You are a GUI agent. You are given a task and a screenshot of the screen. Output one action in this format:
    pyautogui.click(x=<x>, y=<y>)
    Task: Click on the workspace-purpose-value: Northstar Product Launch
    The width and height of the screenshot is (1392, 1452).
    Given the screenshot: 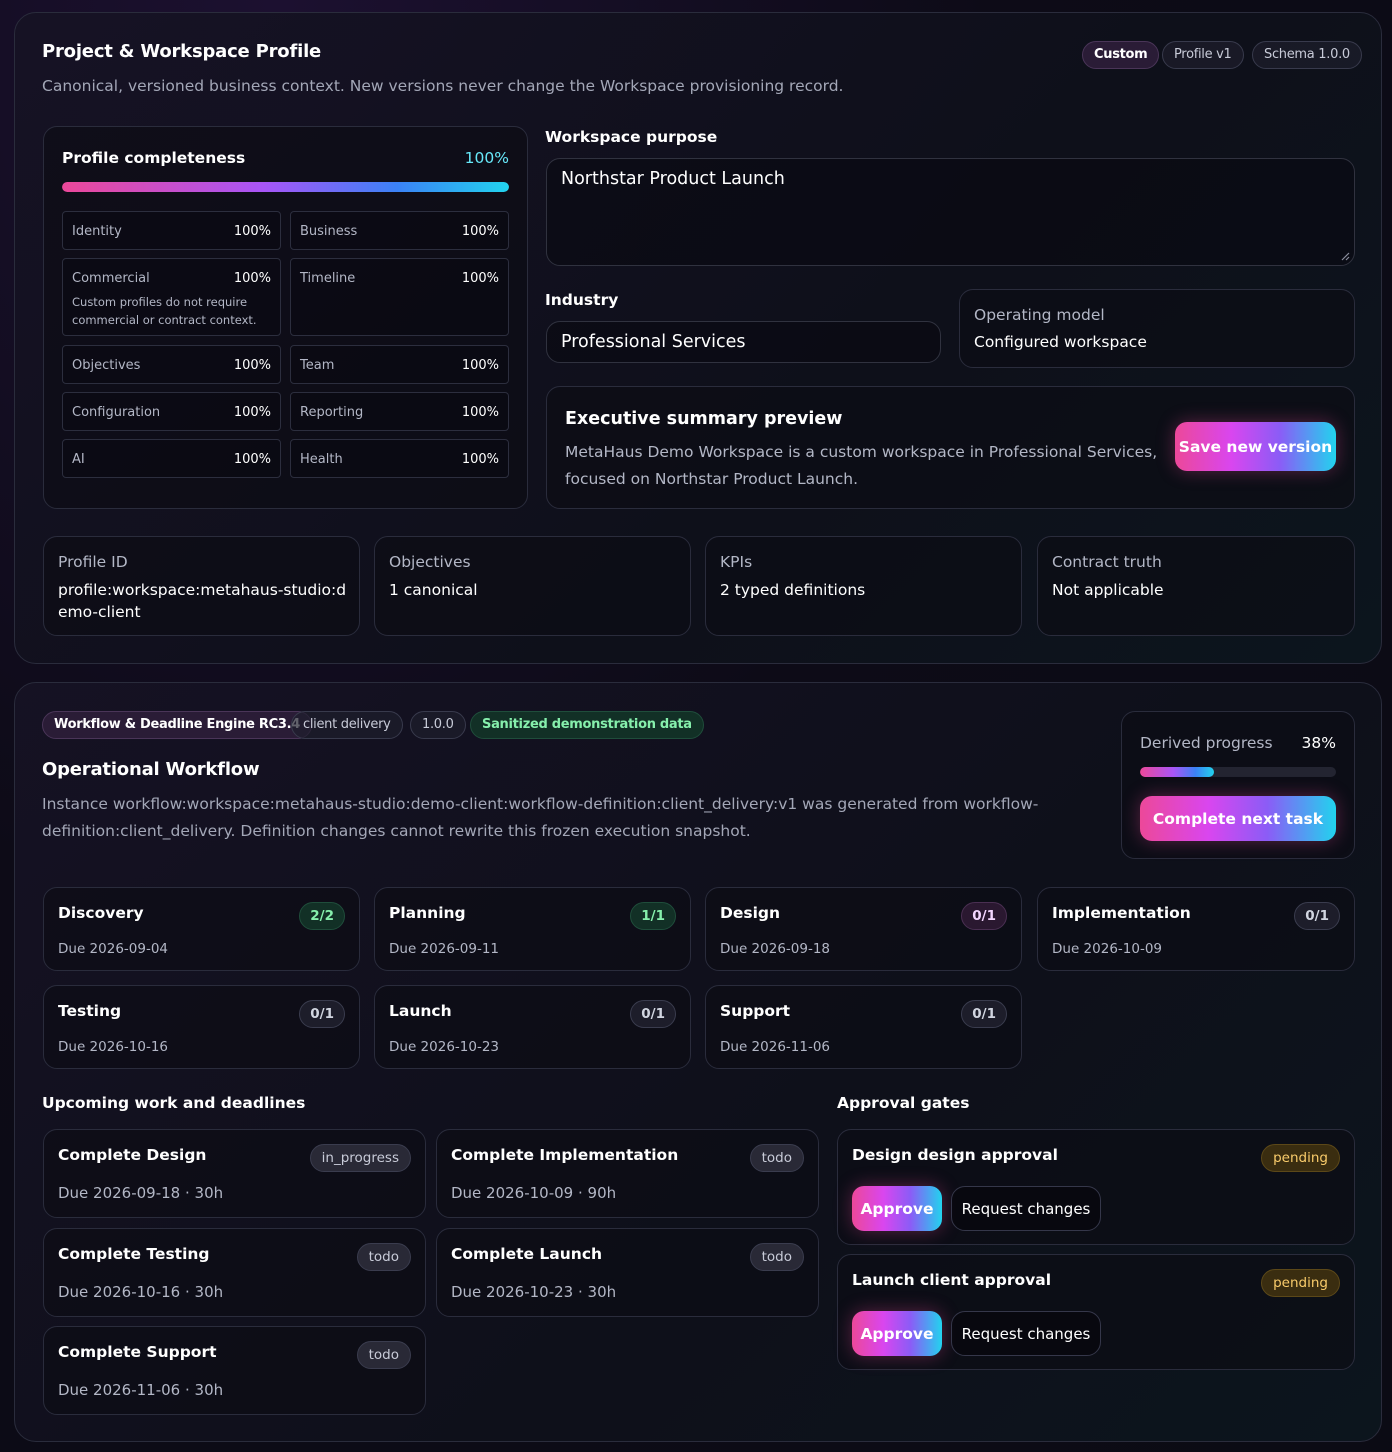 What is the action you would take?
    pyautogui.click(x=673, y=179)
    